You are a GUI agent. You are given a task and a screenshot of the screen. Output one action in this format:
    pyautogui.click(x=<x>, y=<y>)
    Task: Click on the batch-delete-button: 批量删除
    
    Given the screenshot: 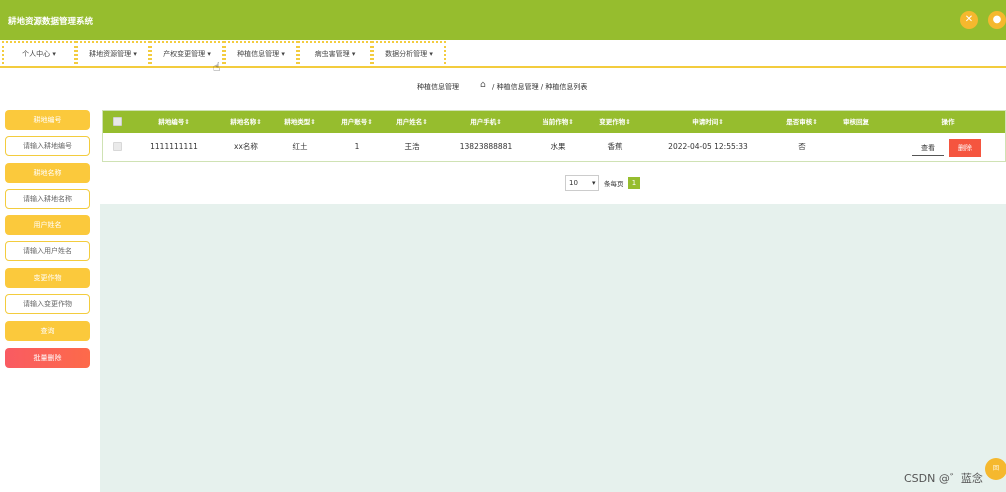 What is the action you would take?
    pyautogui.click(x=47, y=358)
    